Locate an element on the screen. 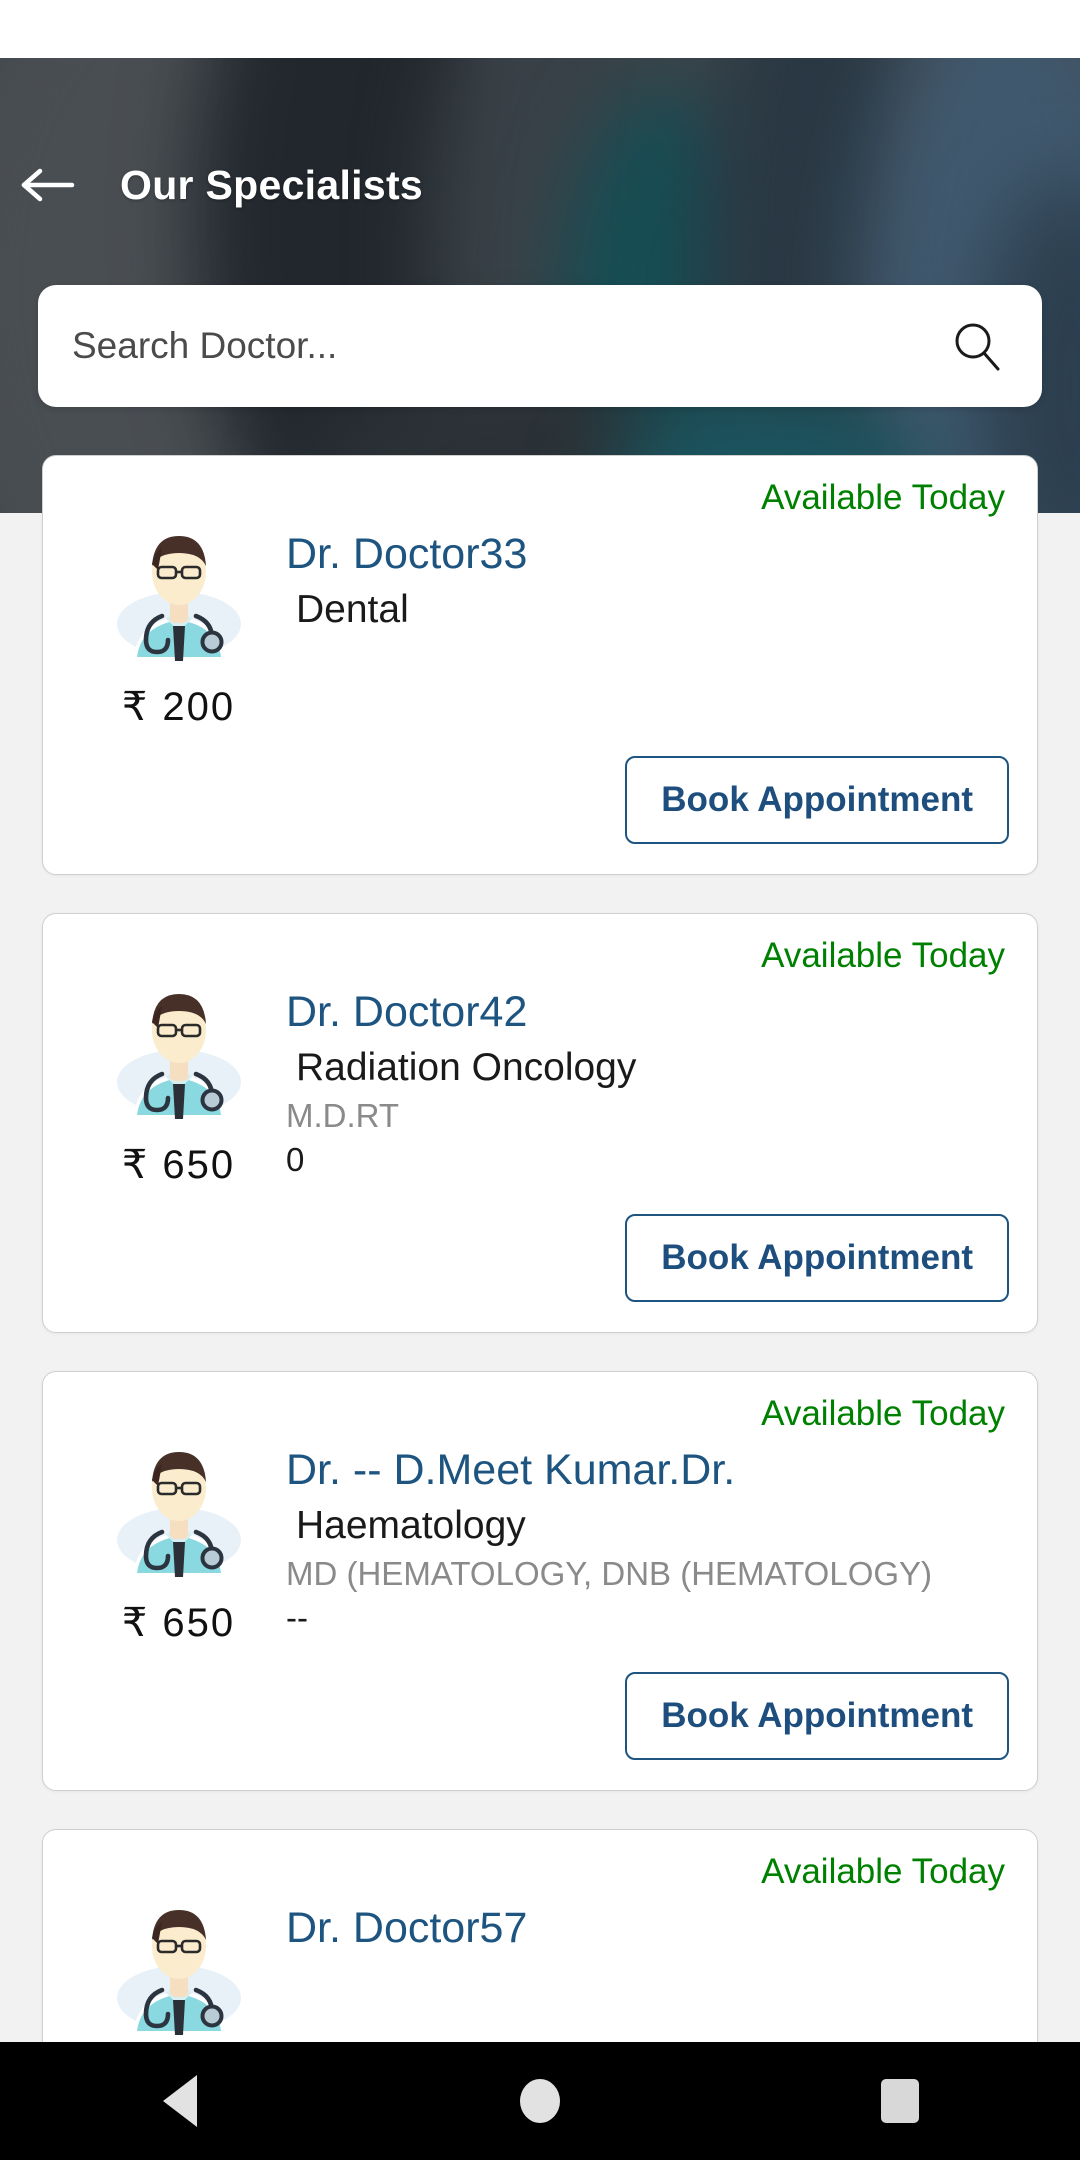 The height and width of the screenshot is (2160, 1080). arrow-left-icon is located at coordinates (48, 185).